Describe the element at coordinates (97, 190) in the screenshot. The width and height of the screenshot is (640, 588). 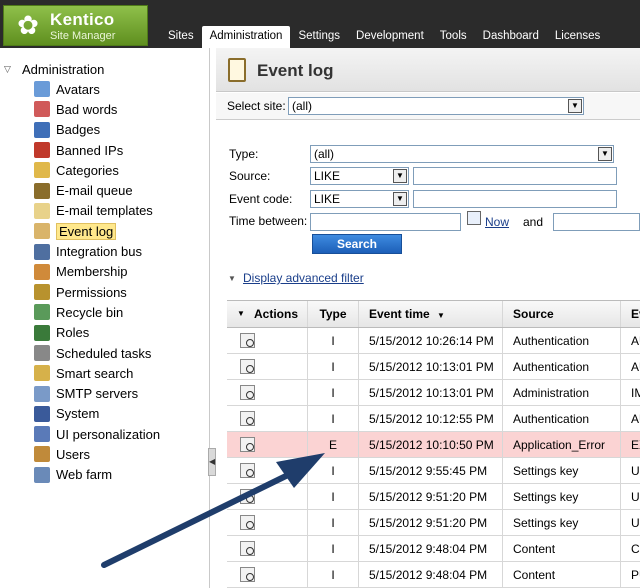
I see `sidebar-item-e-mail-queue: E-mail queue` at that location.